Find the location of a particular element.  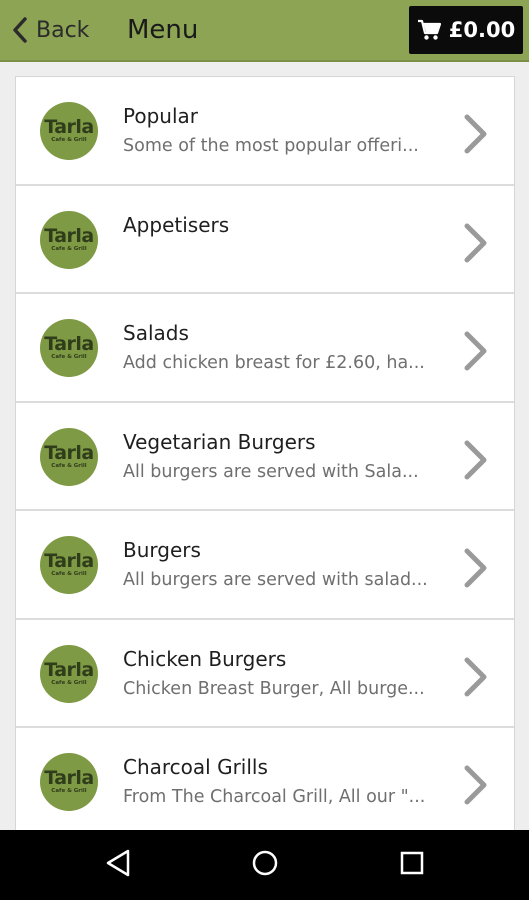

menu-category-appetisers: Tarla Cafe & Grill Appetisers is located at coordinates (265, 240).